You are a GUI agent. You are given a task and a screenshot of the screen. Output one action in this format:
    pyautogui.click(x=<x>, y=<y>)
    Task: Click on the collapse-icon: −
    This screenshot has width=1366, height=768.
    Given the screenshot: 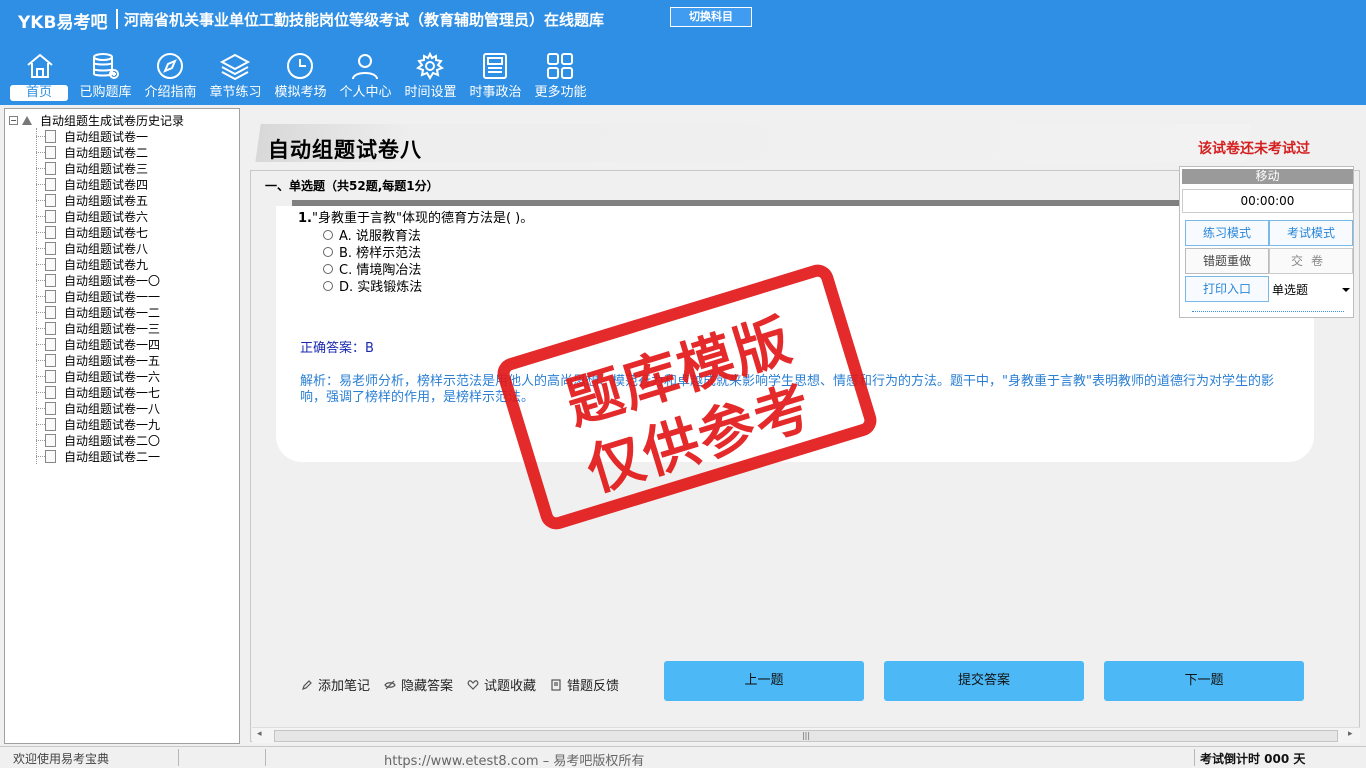 What is the action you would take?
    pyautogui.click(x=13, y=120)
    